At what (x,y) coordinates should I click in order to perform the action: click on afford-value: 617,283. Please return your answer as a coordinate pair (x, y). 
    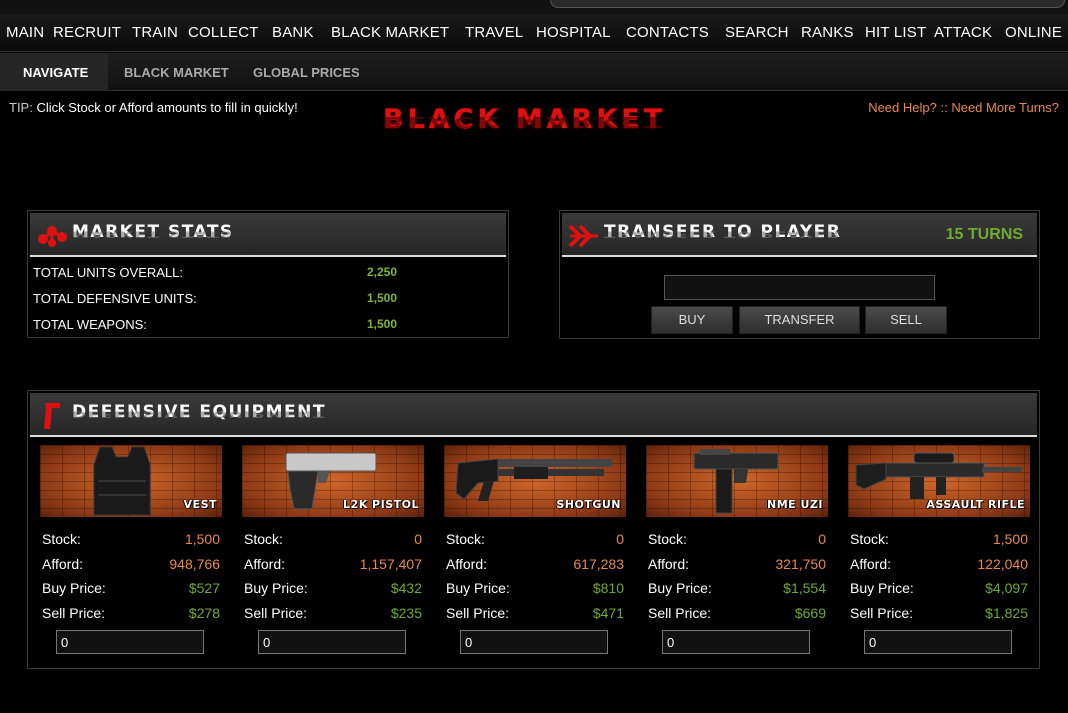
    Looking at the image, I should click on (598, 564).